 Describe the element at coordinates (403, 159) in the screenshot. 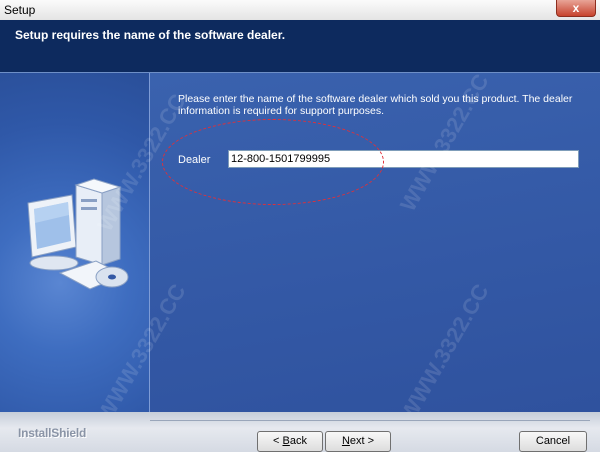

I see `dealer-input` at that location.